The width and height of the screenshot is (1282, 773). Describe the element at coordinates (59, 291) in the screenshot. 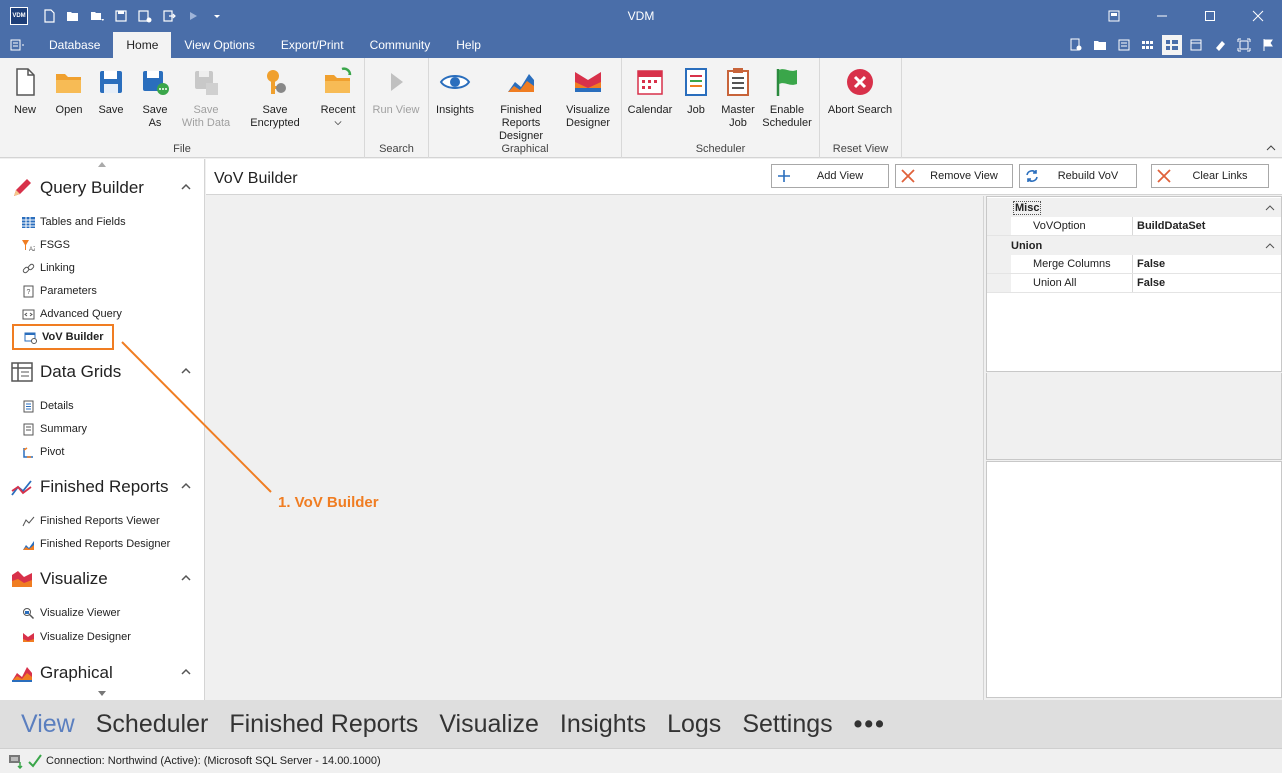

I see `sidebar-item-parameters: ? Parameters` at that location.